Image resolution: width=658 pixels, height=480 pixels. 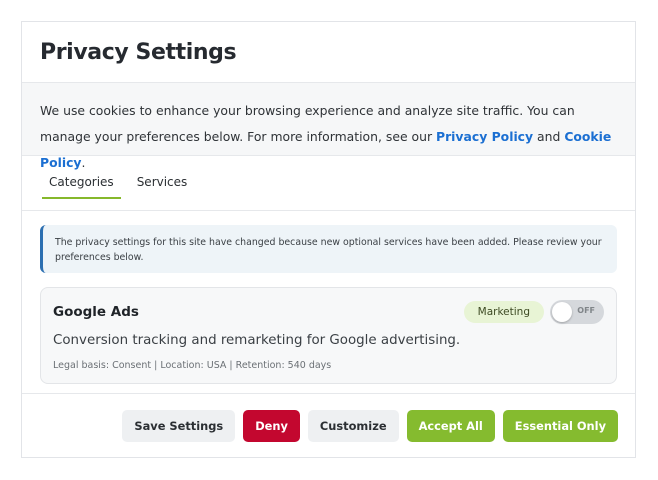 What do you see at coordinates (328, 183) in the screenshot?
I see `tab-bar: Categories Services` at bounding box center [328, 183].